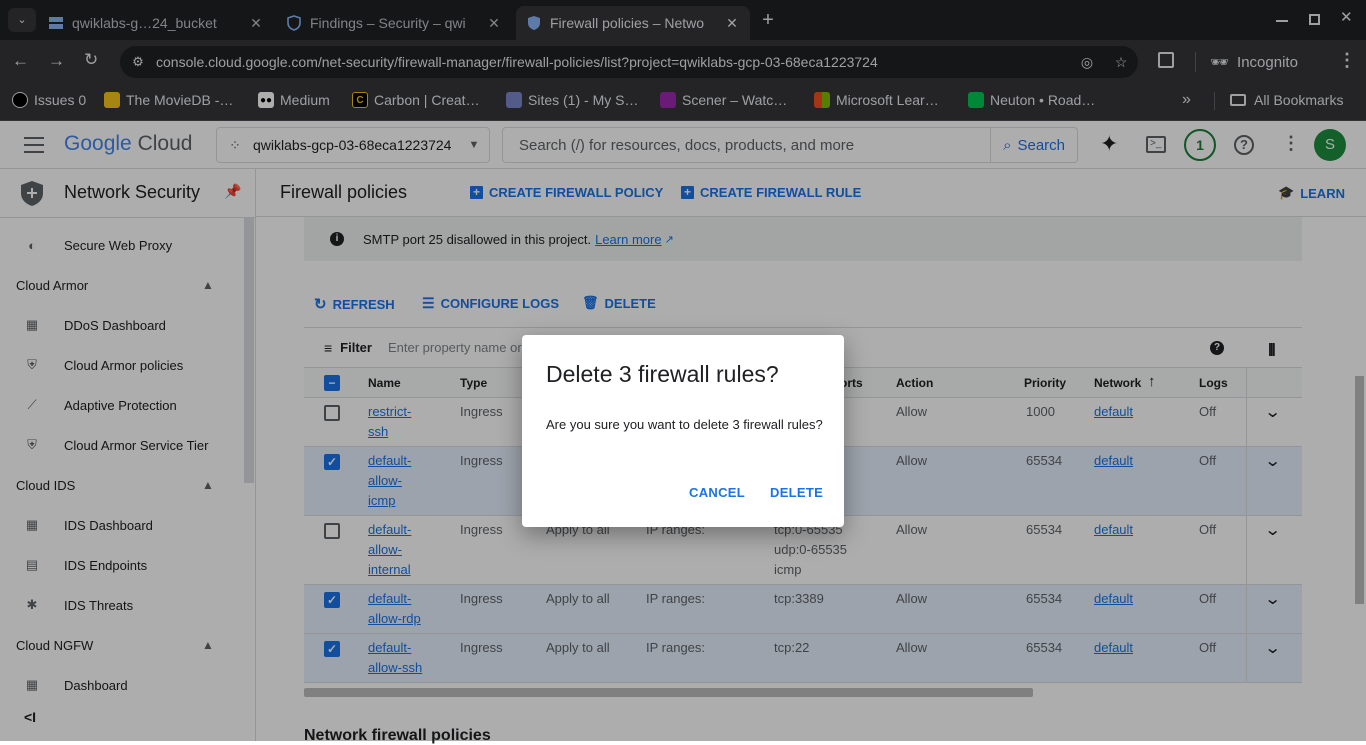 This screenshot has height=745, width=1366. I want to click on dialog-title: Delete 3 firewall rules?, so click(662, 374).